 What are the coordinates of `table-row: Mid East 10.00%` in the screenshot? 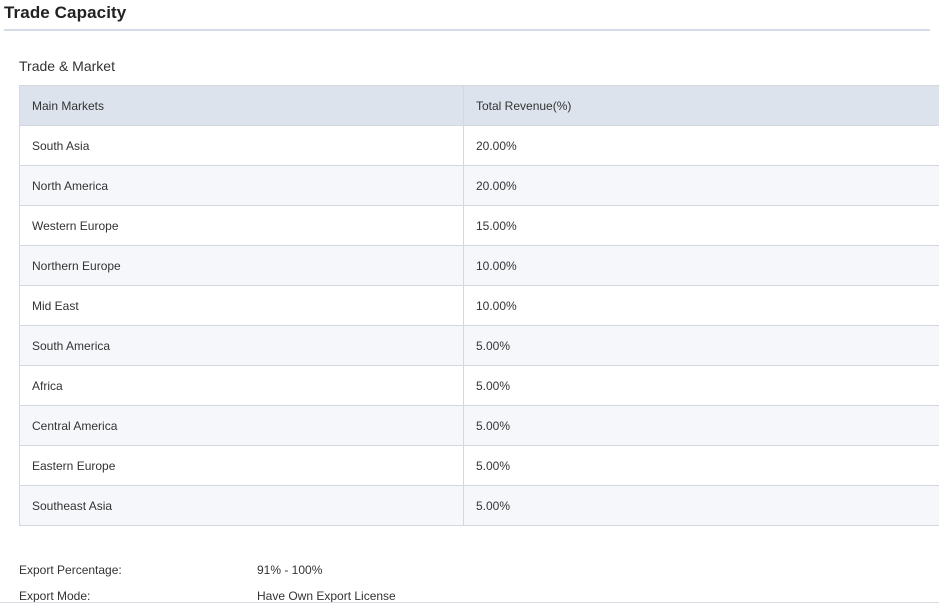 It's located at (479, 305).